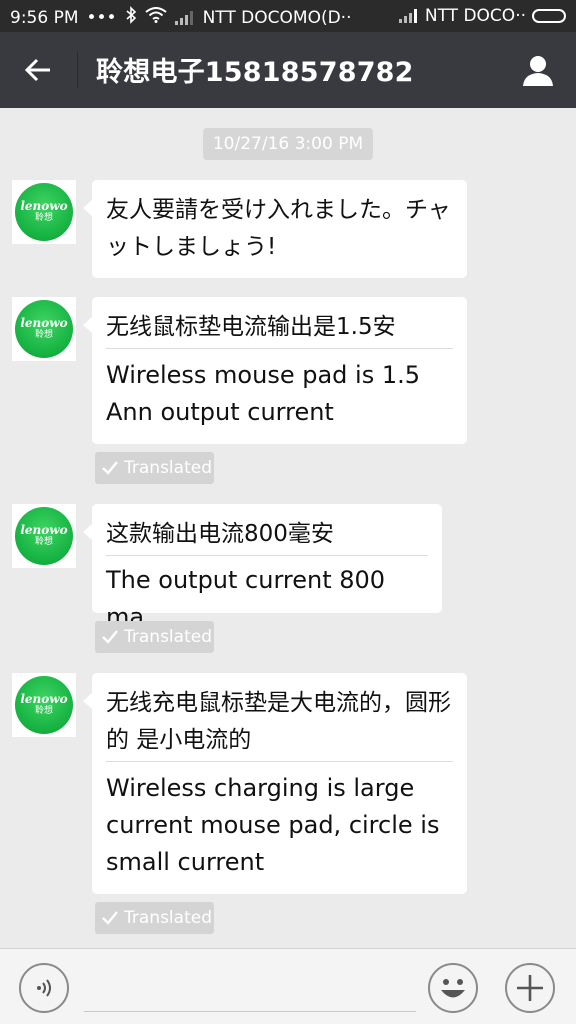  I want to click on chat-title: 聆想电子15818578782, so click(255, 72).